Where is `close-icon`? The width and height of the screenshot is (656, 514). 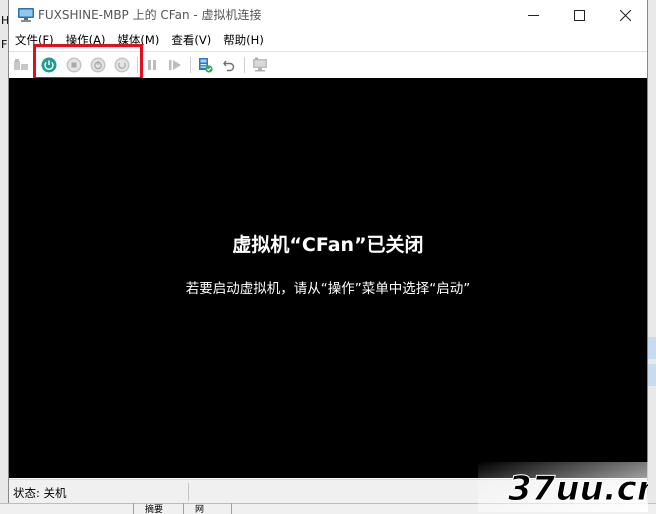 close-icon is located at coordinates (625, 15).